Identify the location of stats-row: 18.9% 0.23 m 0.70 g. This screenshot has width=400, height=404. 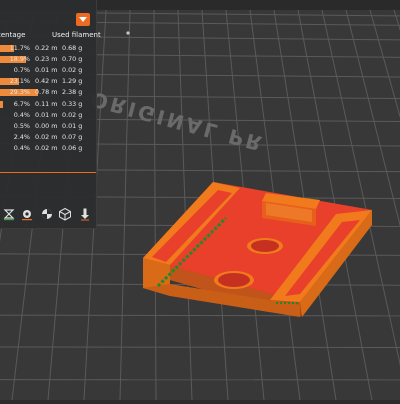
(48, 60).